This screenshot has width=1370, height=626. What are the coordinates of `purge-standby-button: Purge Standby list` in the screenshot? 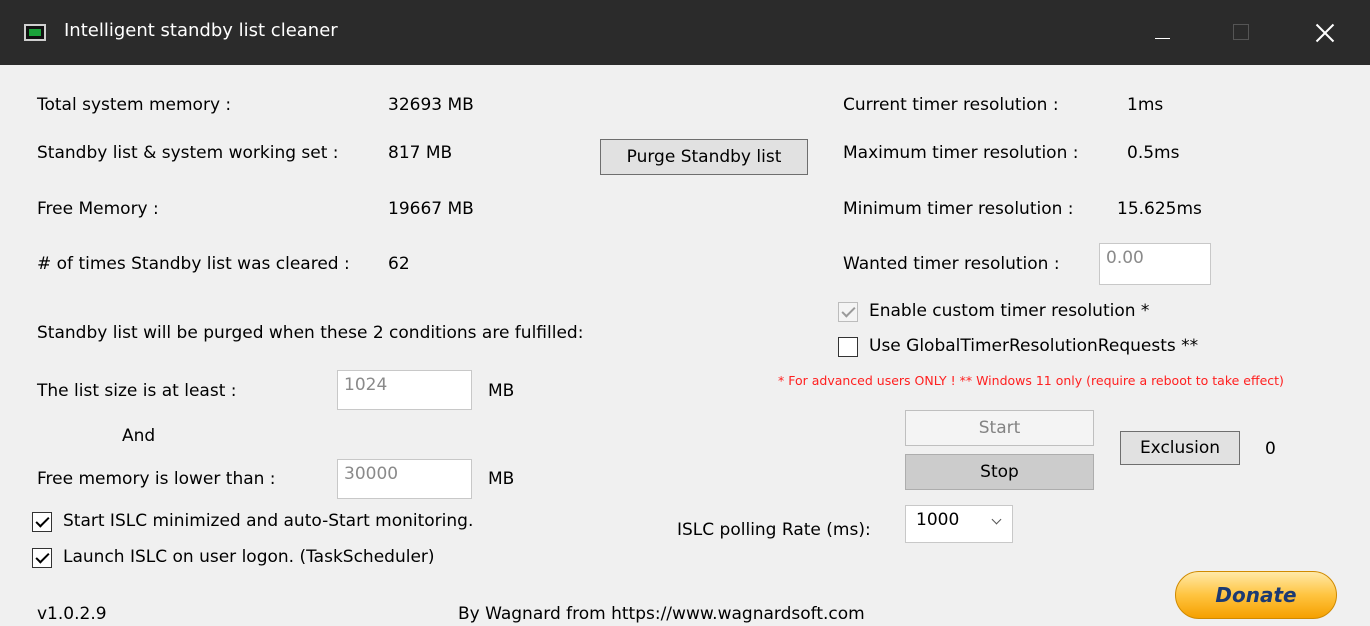 It's located at (704, 157).